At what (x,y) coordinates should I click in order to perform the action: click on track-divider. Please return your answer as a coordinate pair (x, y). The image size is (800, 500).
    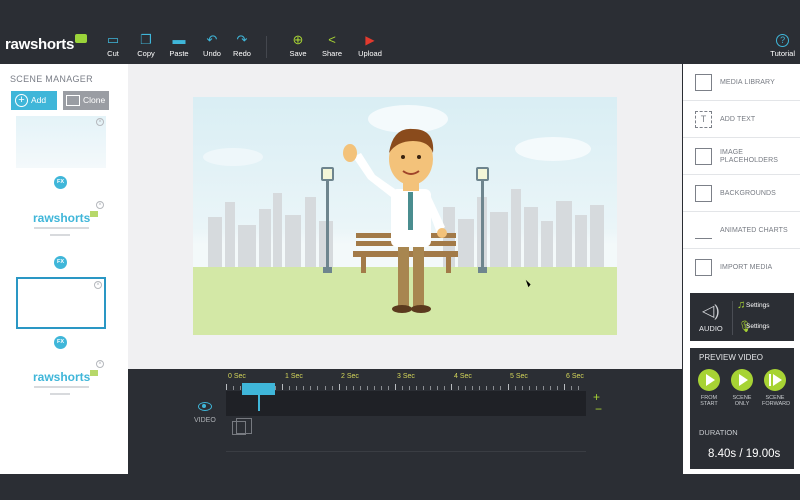
    Looking at the image, I should click on (406, 451).